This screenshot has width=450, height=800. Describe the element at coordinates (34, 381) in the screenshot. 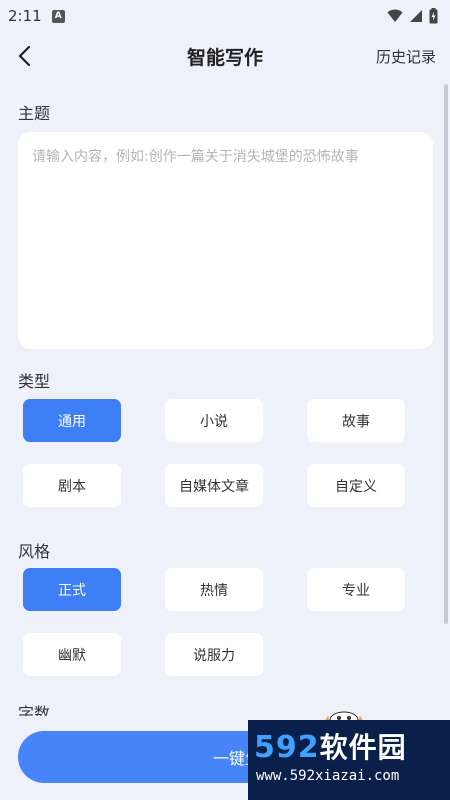

I see `type-label: 类型` at that location.